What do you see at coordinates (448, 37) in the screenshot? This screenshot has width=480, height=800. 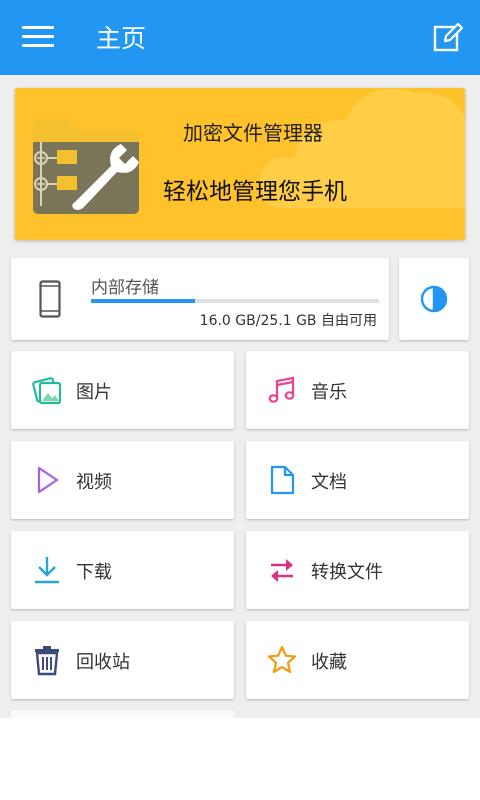 I see `edit-icon` at bounding box center [448, 37].